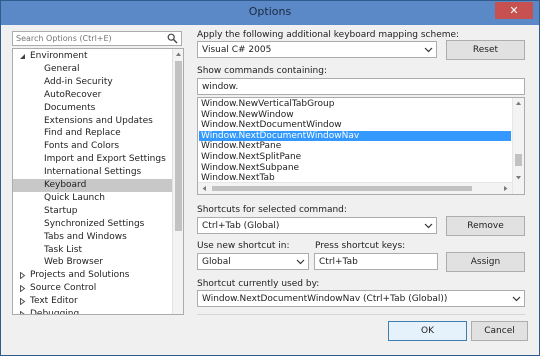 The image size is (540, 356). Describe the element at coordinates (70, 107) in the screenshot. I see `tree-item-label: Documents` at that location.